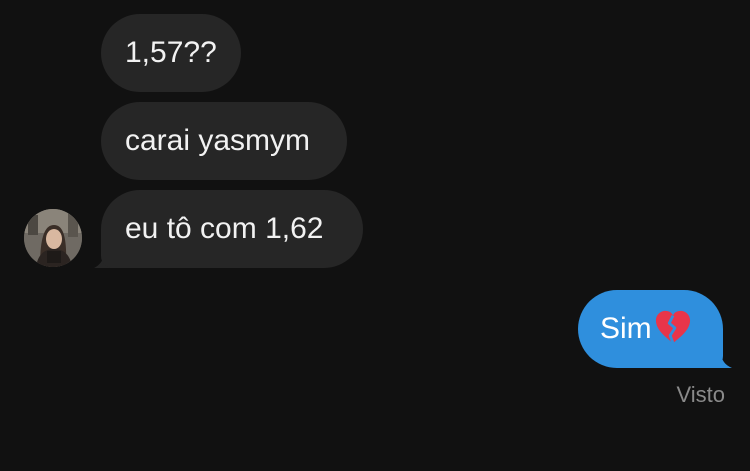 This screenshot has width=750, height=471. I want to click on message-bubble-incoming: 1,57??, so click(171, 53).